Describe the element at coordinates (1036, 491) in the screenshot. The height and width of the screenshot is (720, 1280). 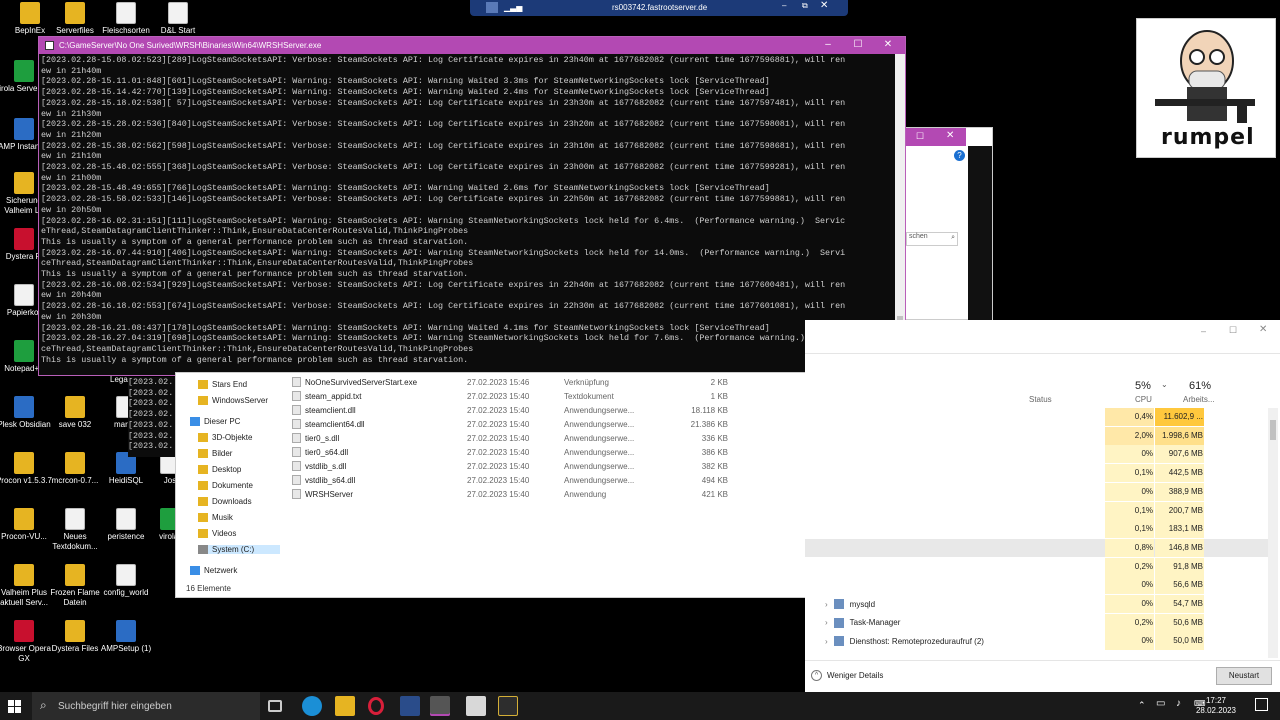
I see `tm-process-row: 0% 388,9 MB` at that location.